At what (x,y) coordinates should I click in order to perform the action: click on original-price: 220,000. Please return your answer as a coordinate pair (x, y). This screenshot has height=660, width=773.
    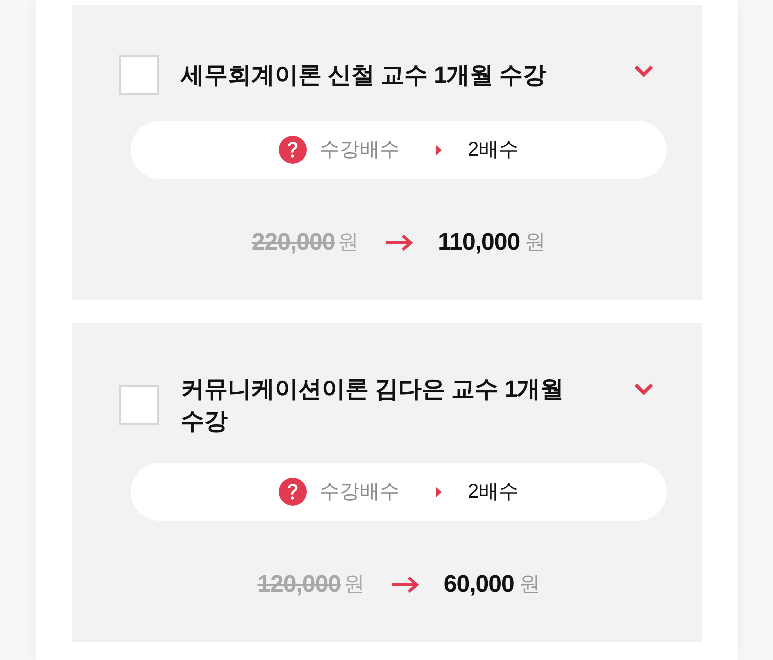
    Looking at the image, I should click on (294, 243).